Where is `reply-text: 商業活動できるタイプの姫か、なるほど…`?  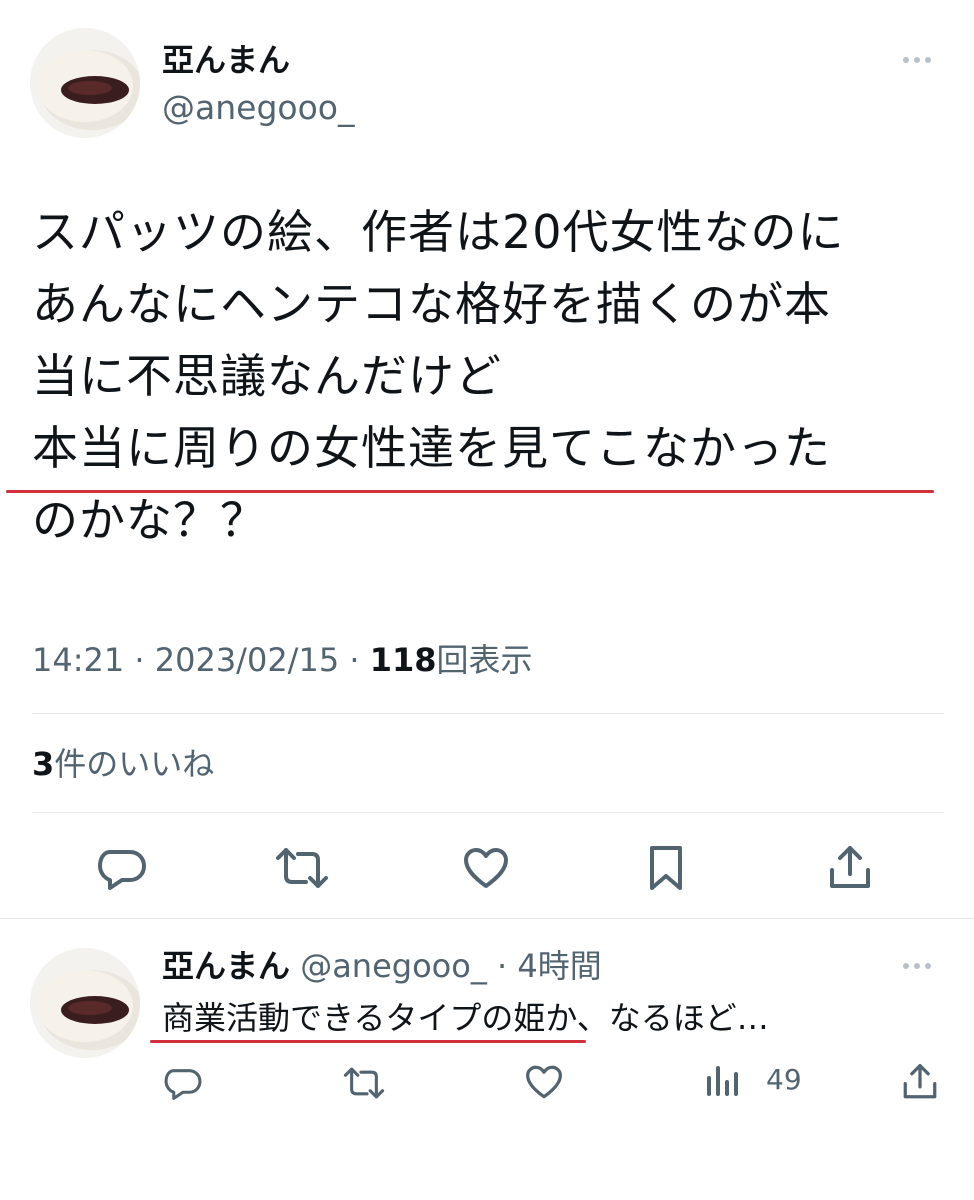 reply-text: 商業活動できるタイプの姫か、なるほど… is located at coordinates (465, 1018).